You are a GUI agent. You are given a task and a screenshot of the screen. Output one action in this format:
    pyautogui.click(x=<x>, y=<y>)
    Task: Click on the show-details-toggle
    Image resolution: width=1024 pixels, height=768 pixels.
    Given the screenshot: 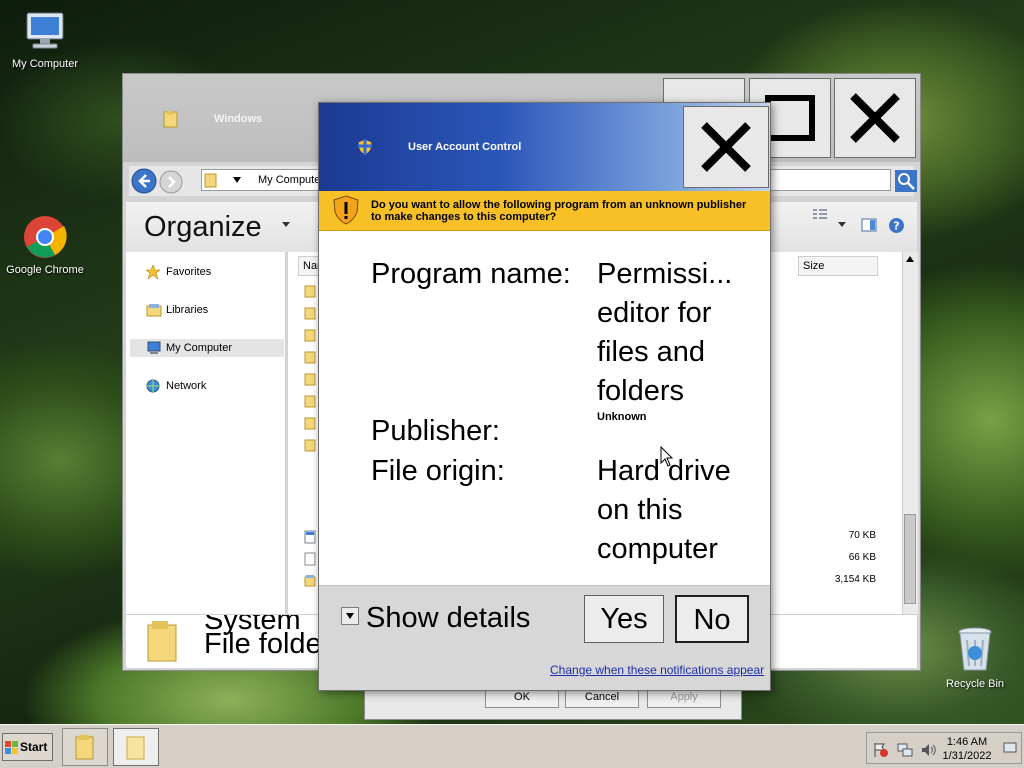 What is the action you would take?
    pyautogui.click(x=350, y=616)
    